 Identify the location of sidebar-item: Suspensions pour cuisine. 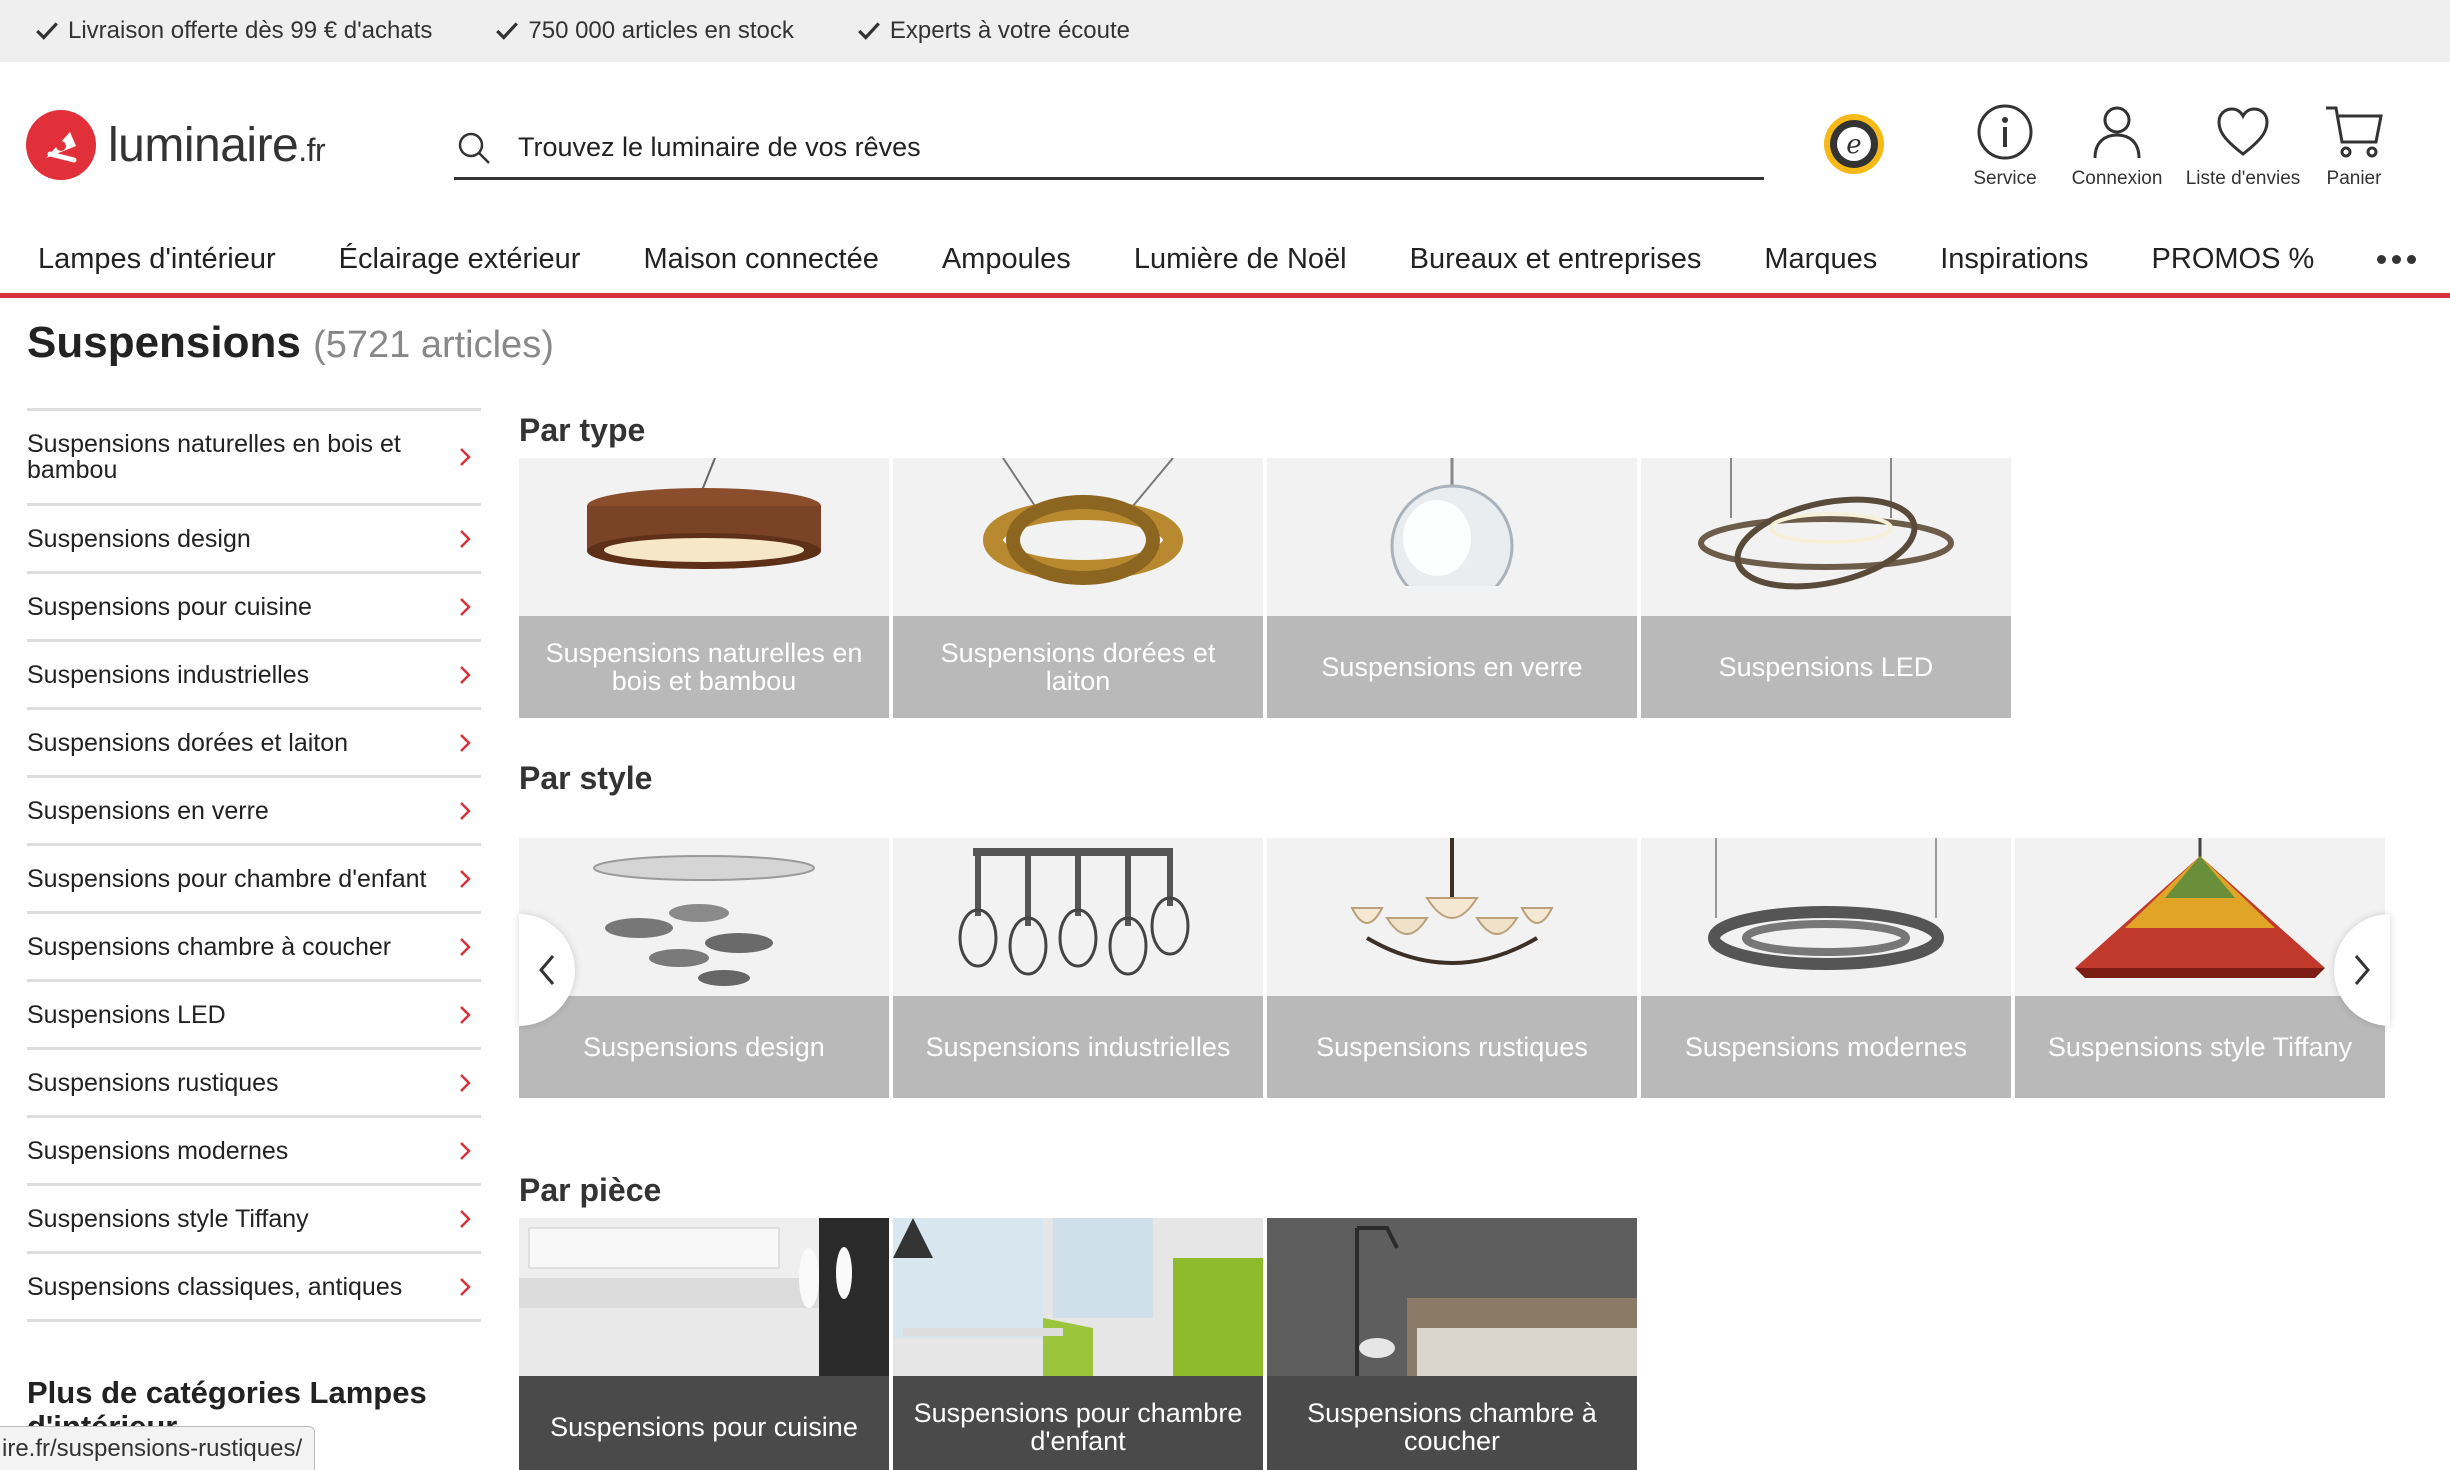
(254, 605).